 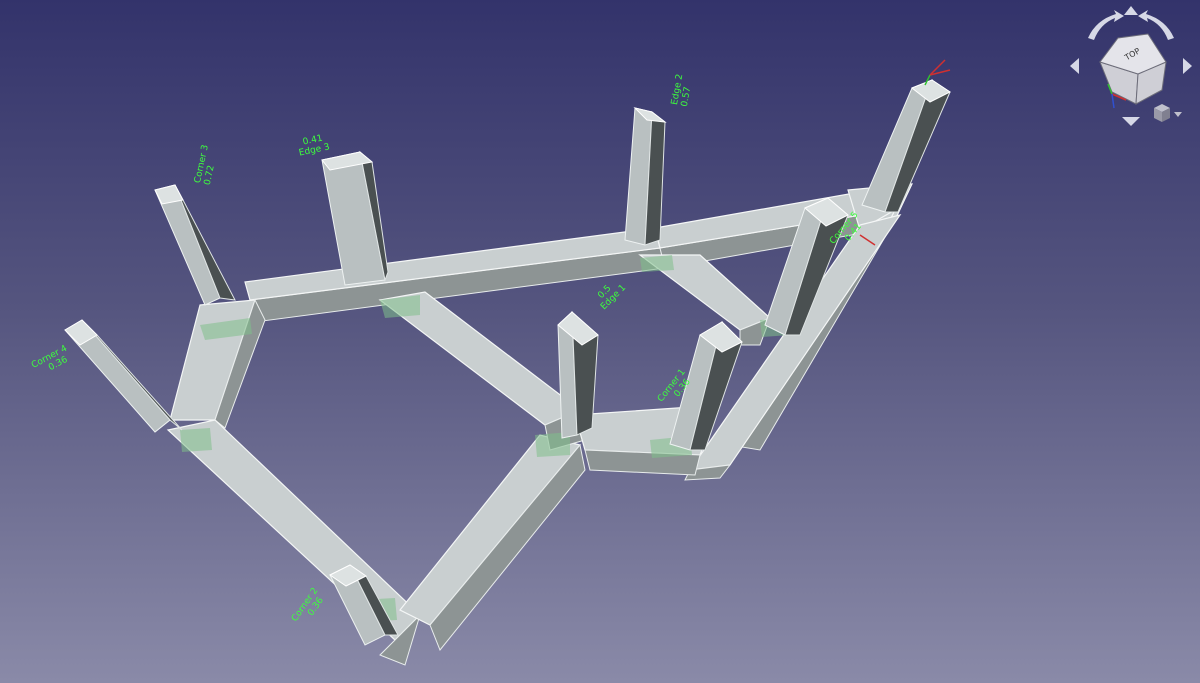 What do you see at coordinates (1106, 25) in the screenshot?
I see `rotate-left-icon` at bounding box center [1106, 25].